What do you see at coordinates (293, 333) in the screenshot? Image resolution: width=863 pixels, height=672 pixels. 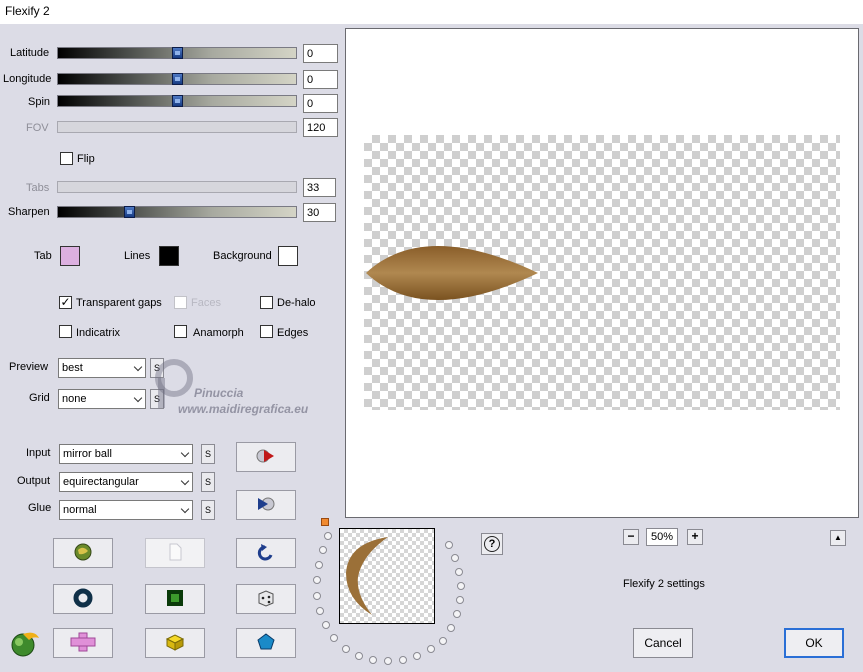 I see `edges-label: Edges` at bounding box center [293, 333].